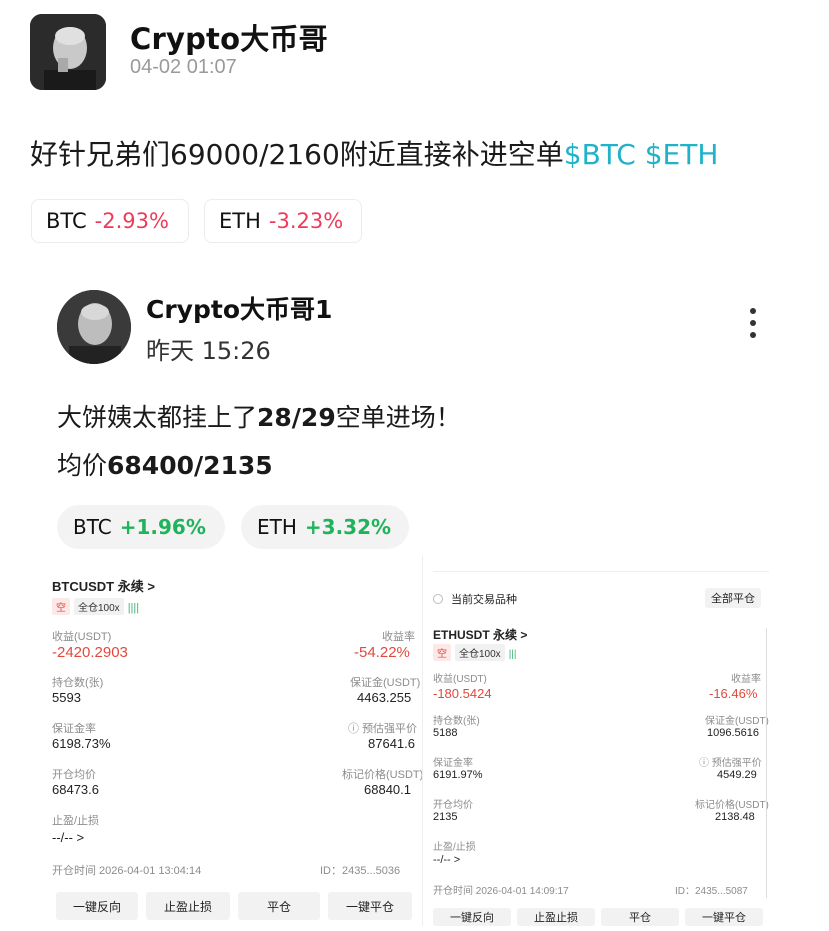  Describe the element at coordinates (94, 327) in the screenshot. I see `quoted-author-avatar` at that location.